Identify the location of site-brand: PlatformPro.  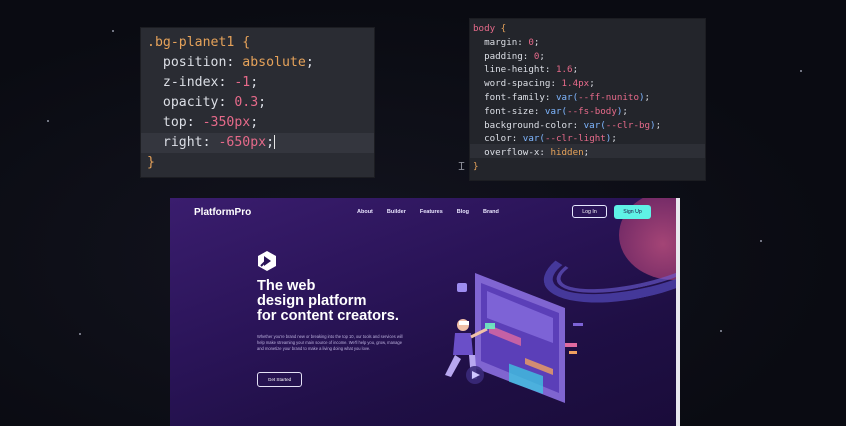
(222, 212).